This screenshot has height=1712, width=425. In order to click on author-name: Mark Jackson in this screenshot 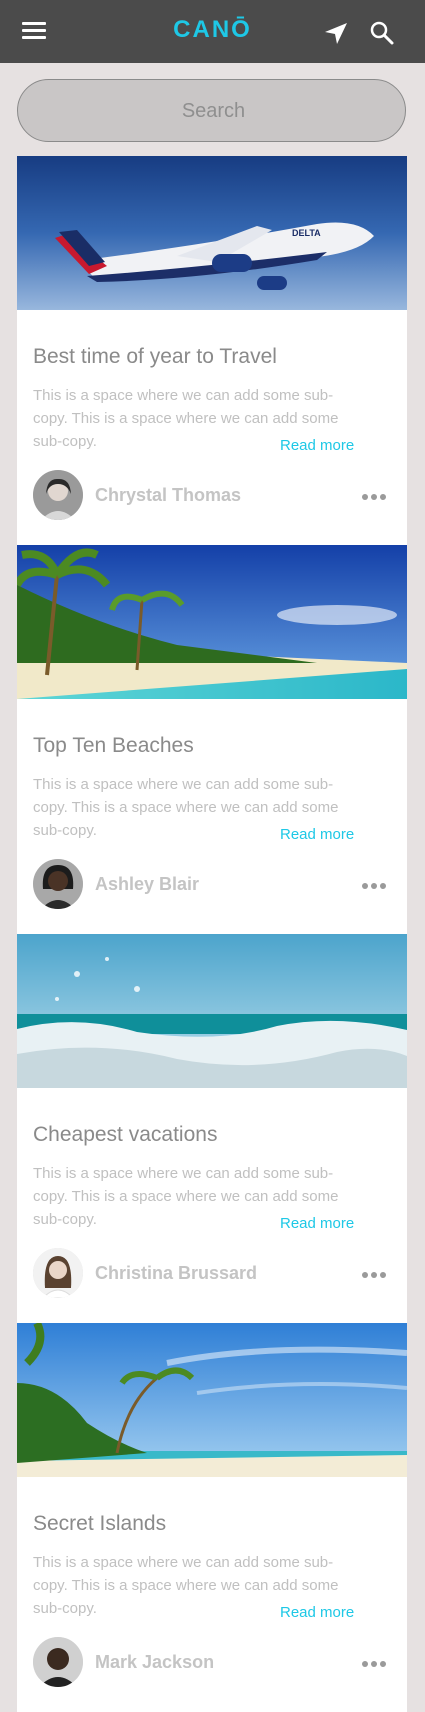, I will do `click(154, 1662)`.